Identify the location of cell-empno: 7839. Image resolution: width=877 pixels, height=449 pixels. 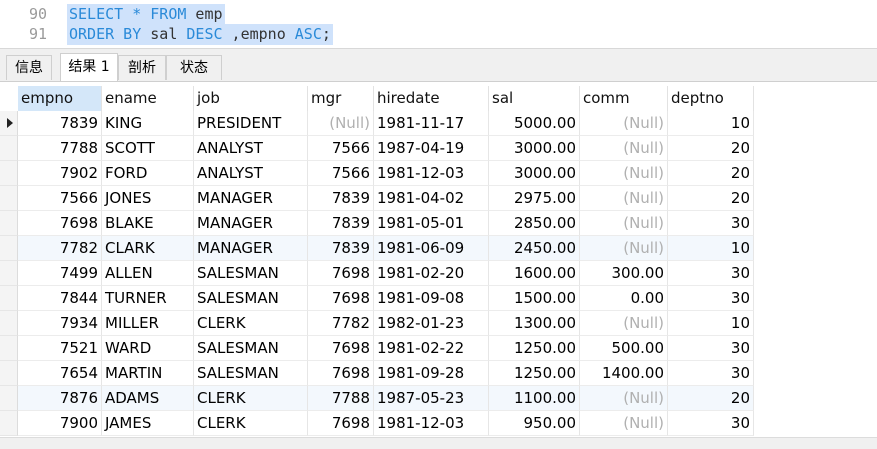
(60, 123).